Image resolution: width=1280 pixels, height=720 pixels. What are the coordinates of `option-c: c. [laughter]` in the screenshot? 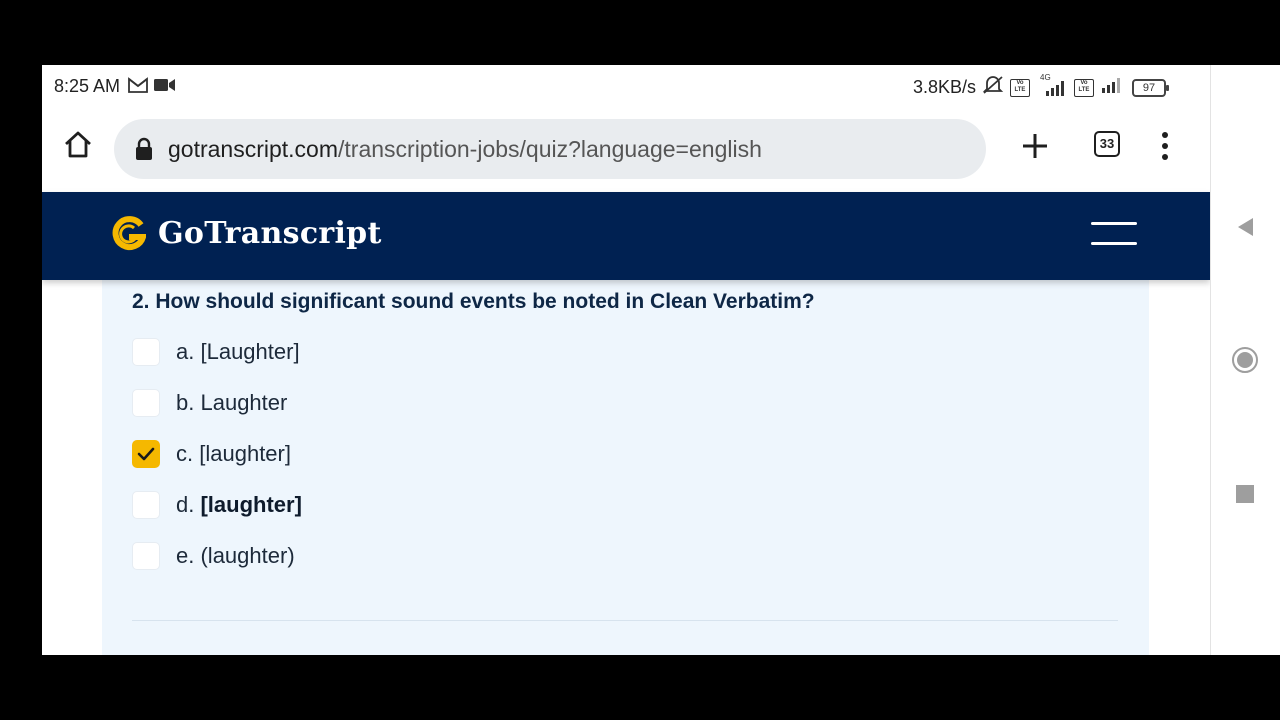 It's located at (211, 454).